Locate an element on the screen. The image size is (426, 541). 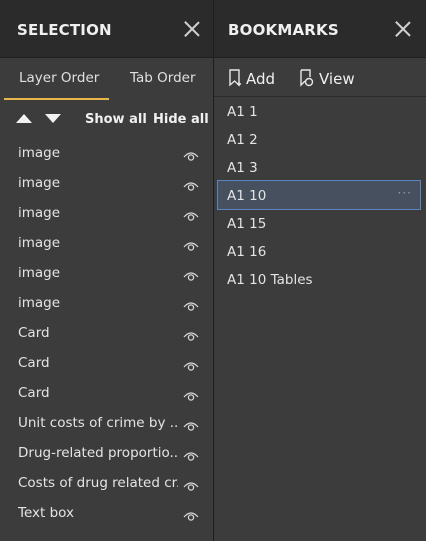
show-all-button: Show all is located at coordinates (116, 119).